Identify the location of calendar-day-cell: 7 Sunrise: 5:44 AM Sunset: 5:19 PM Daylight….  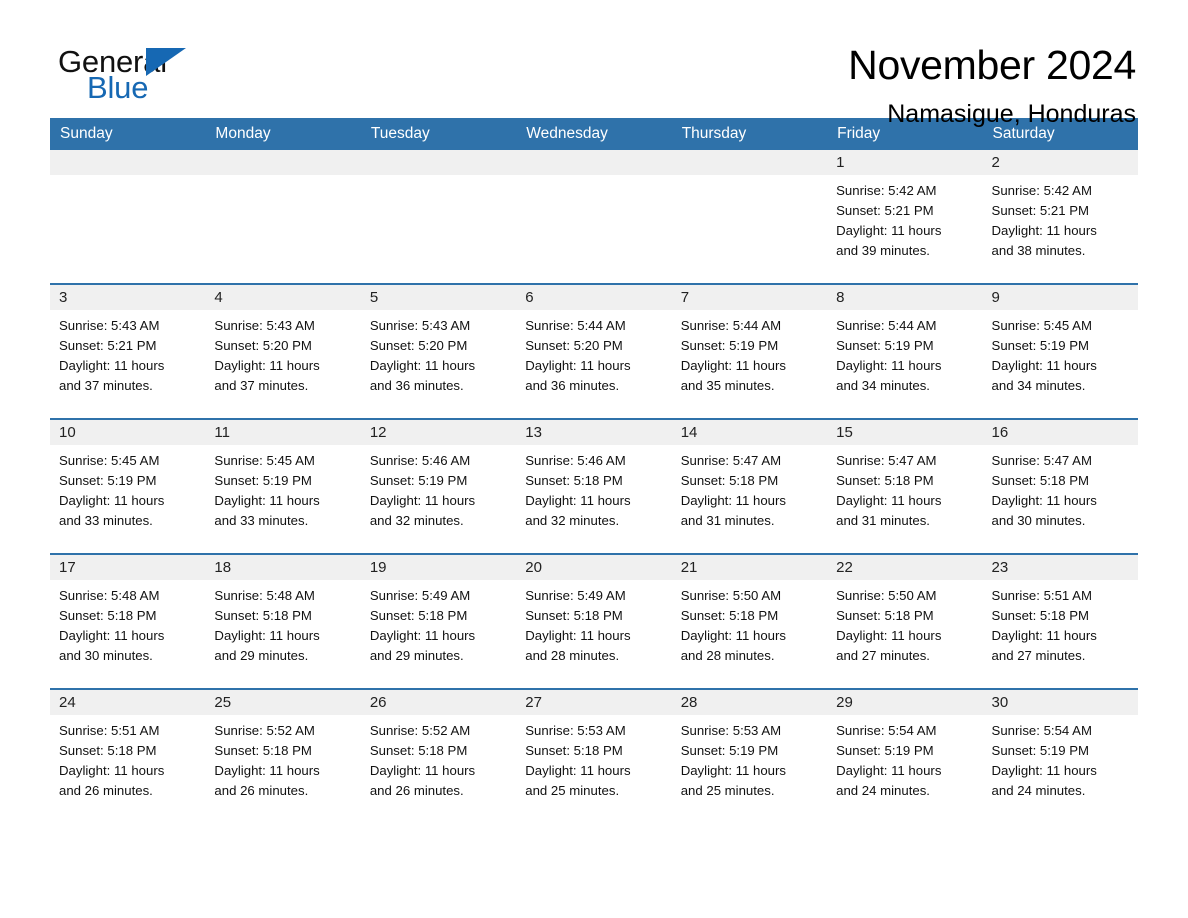
(749, 352).